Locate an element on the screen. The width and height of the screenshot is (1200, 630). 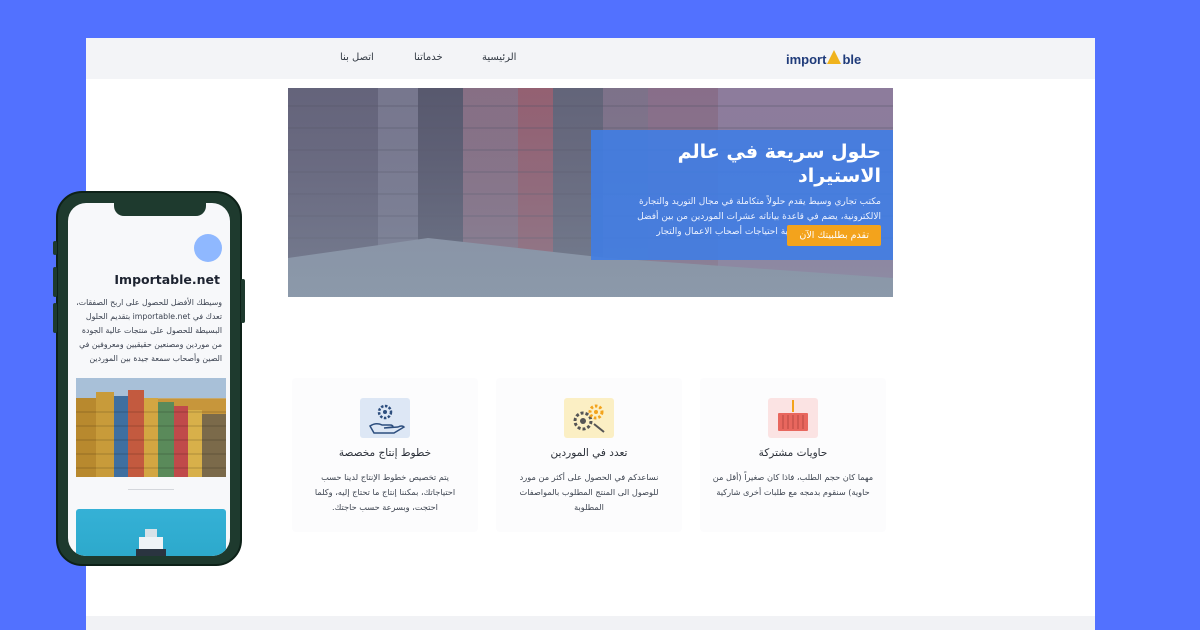
nav-link-home: الرئيسية is located at coordinates (499, 57).